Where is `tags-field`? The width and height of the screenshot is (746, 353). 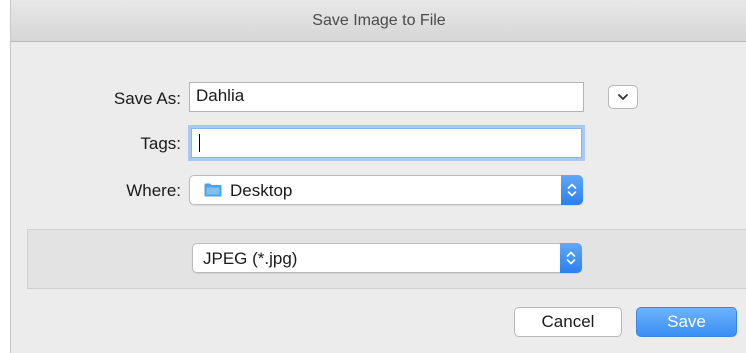
tags-field is located at coordinates (386, 143).